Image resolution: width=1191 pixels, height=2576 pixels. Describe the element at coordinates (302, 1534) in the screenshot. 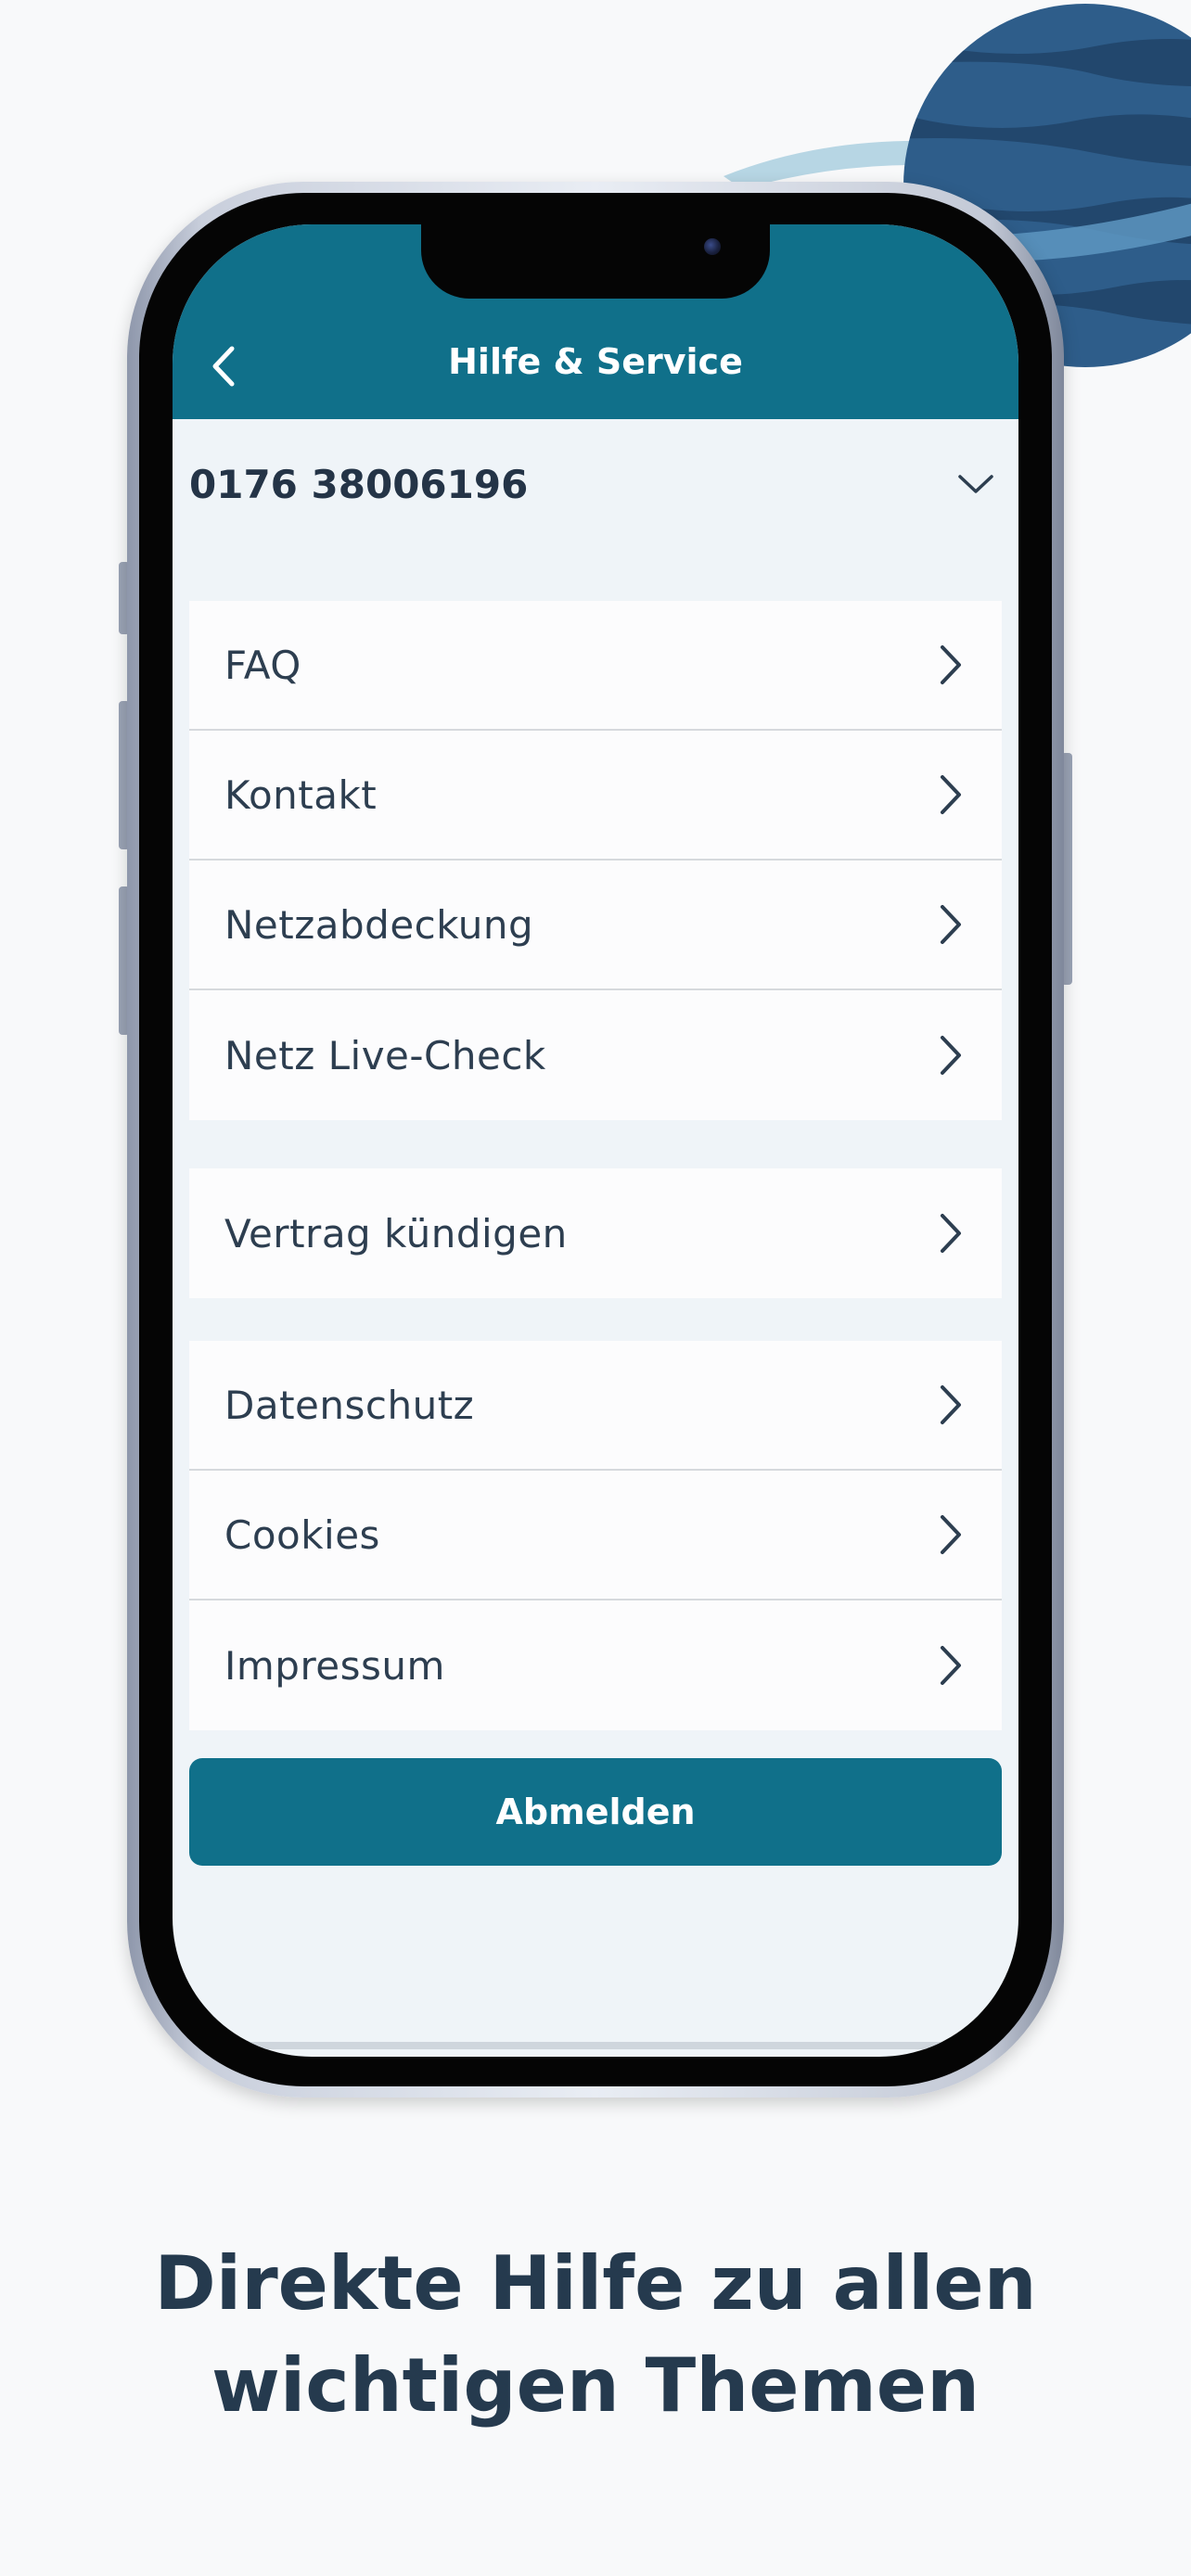

I see `menu-item-label: Cookies` at that location.